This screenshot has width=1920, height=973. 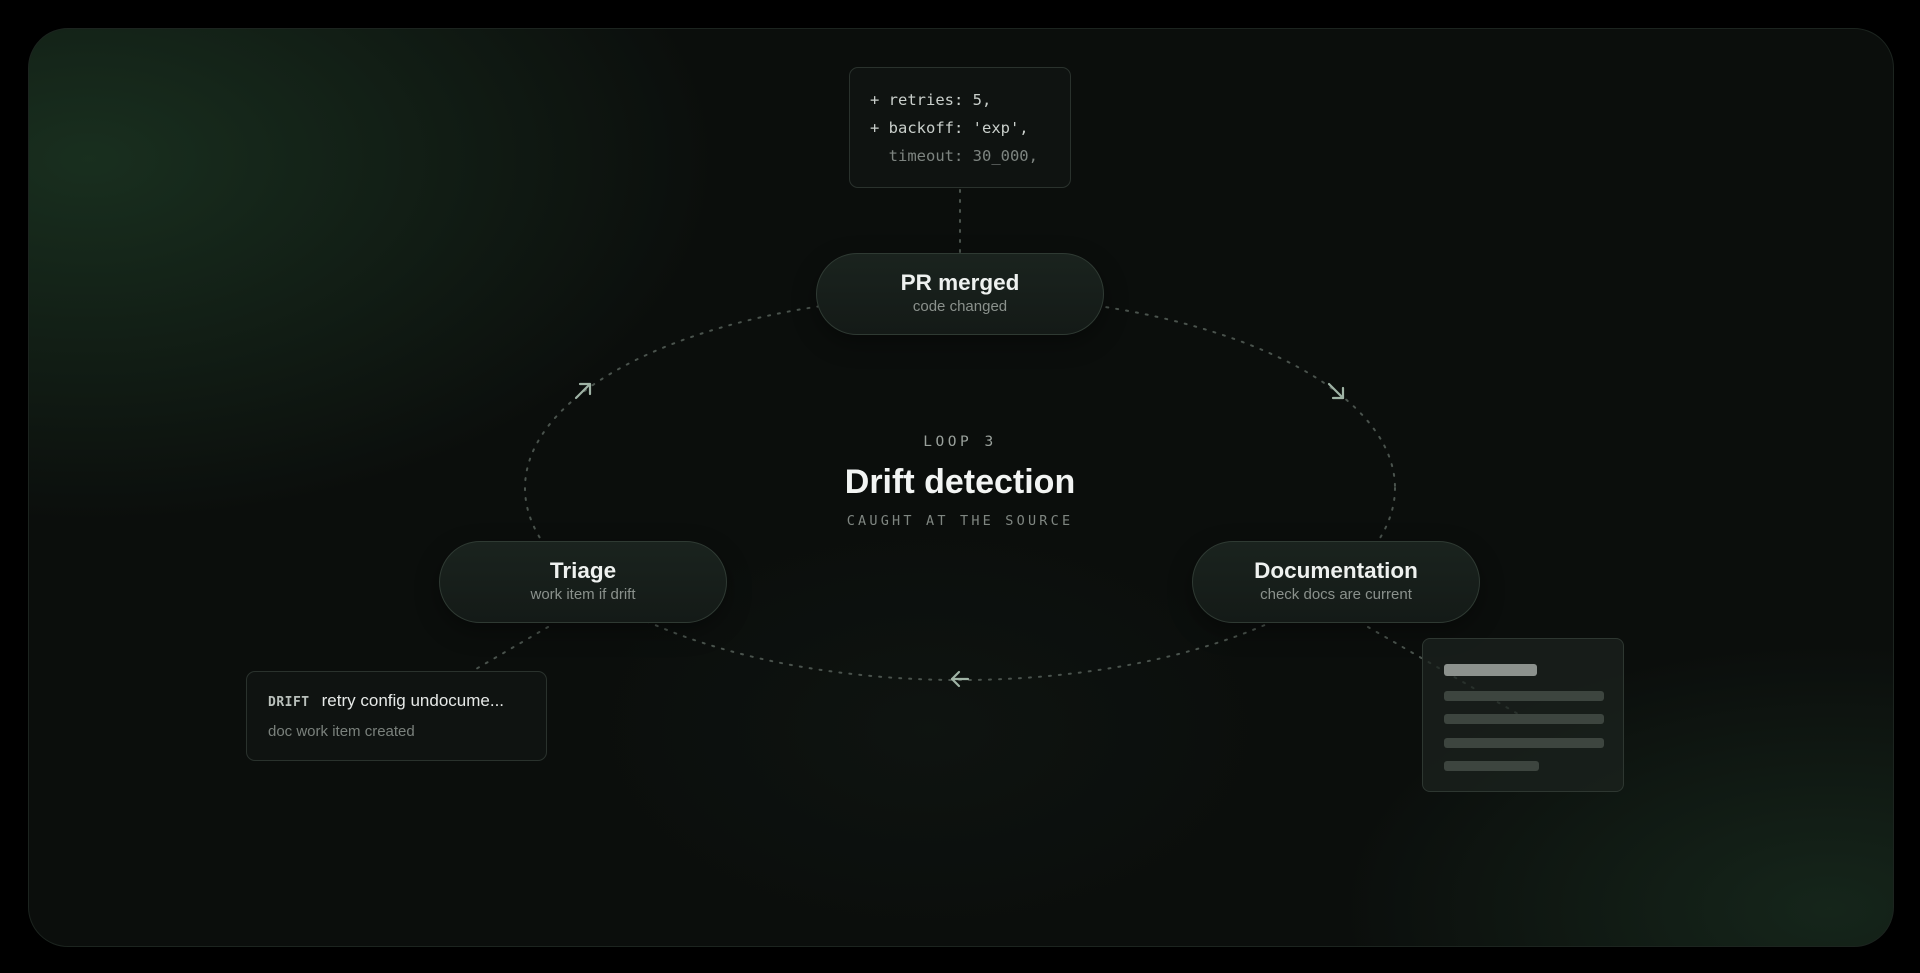 I want to click on node-subtitle: check docs are current, so click(x=1336, y=594).